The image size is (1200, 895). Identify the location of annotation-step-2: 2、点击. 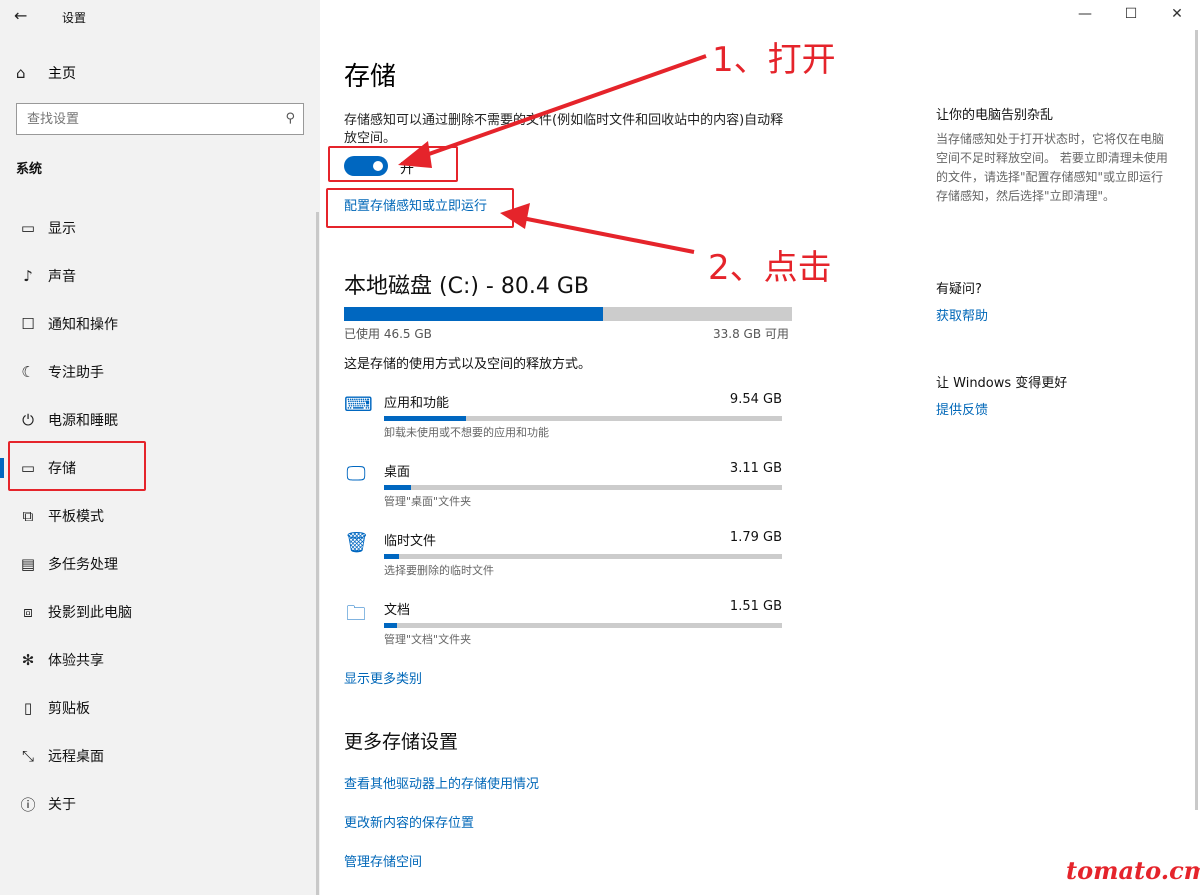
(770, 268).